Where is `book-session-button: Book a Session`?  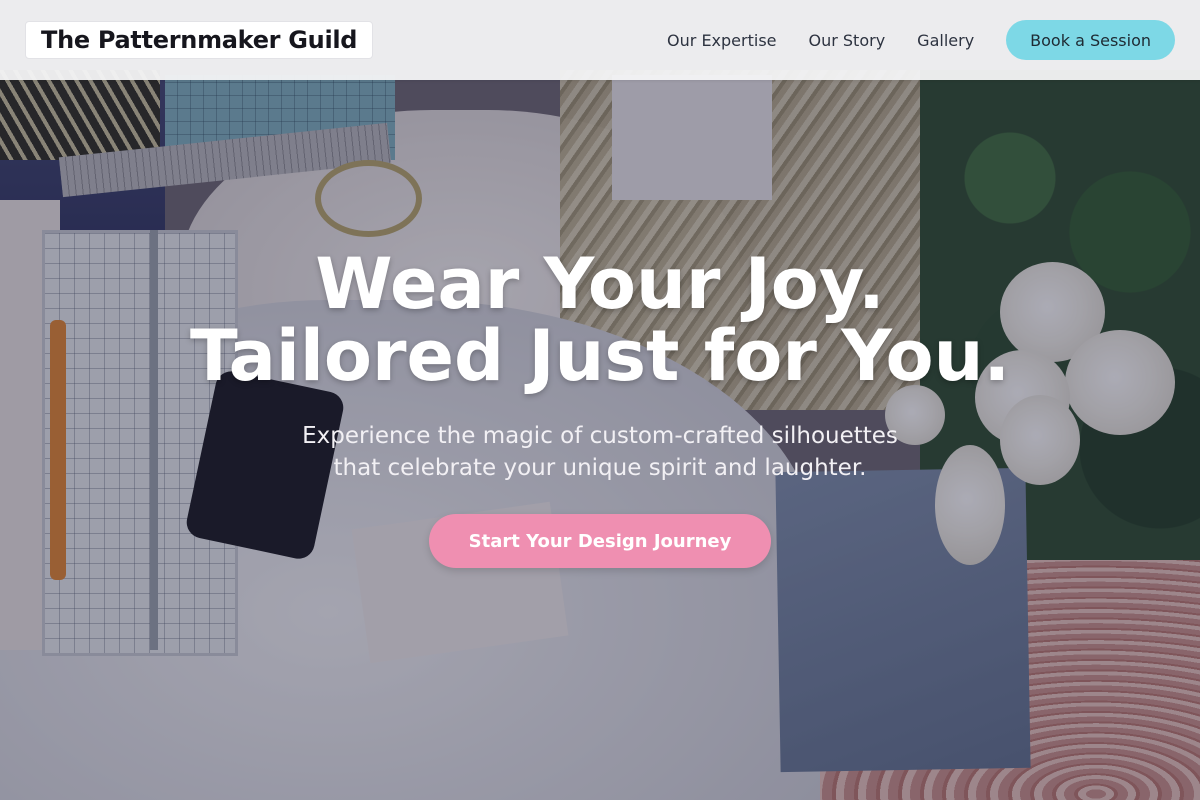 book-session-button: Book a Session is located at coordinates (1090, 40).